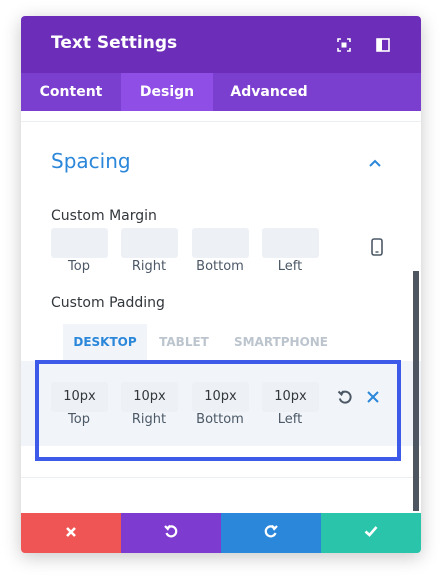 Image resolution: width=442 pixels, height=578 pixels. I want to click on custom-padding-label: Custom Padding, so click(108, 303).